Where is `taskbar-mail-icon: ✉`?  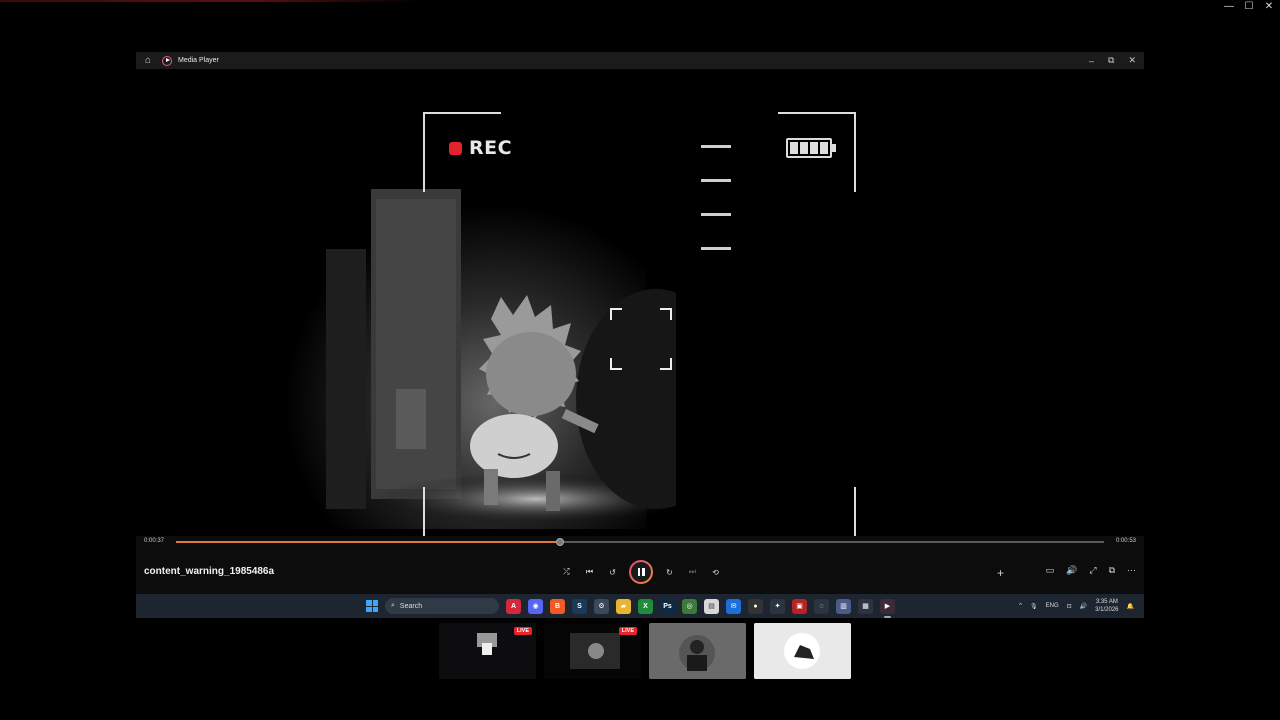
taskbar-mail-icon: ✉ is located at coordinates (733, 606).